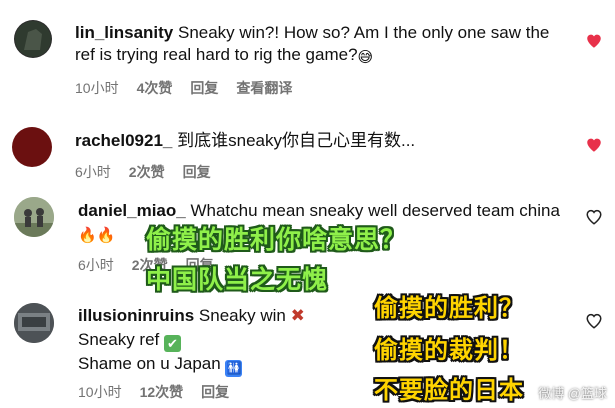 The image size is (615, 408). Describe the element at coordinates (237, 279) in the screenshot. I see `overlay-caption-green-2: 中国队当之无愧` at that location.